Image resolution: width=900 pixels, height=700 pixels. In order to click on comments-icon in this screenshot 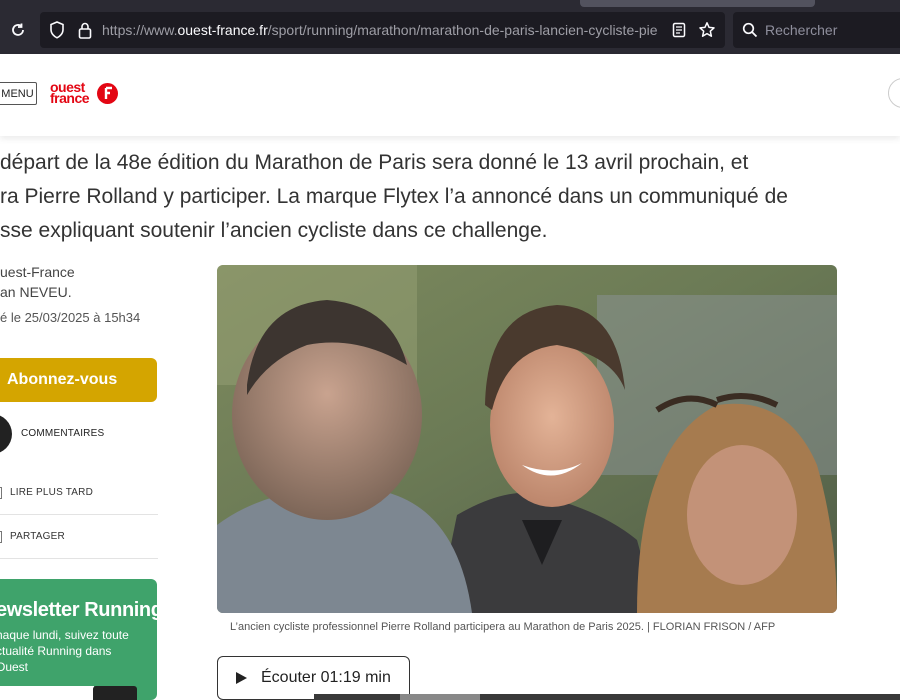, I will do `click(6, 434)`.